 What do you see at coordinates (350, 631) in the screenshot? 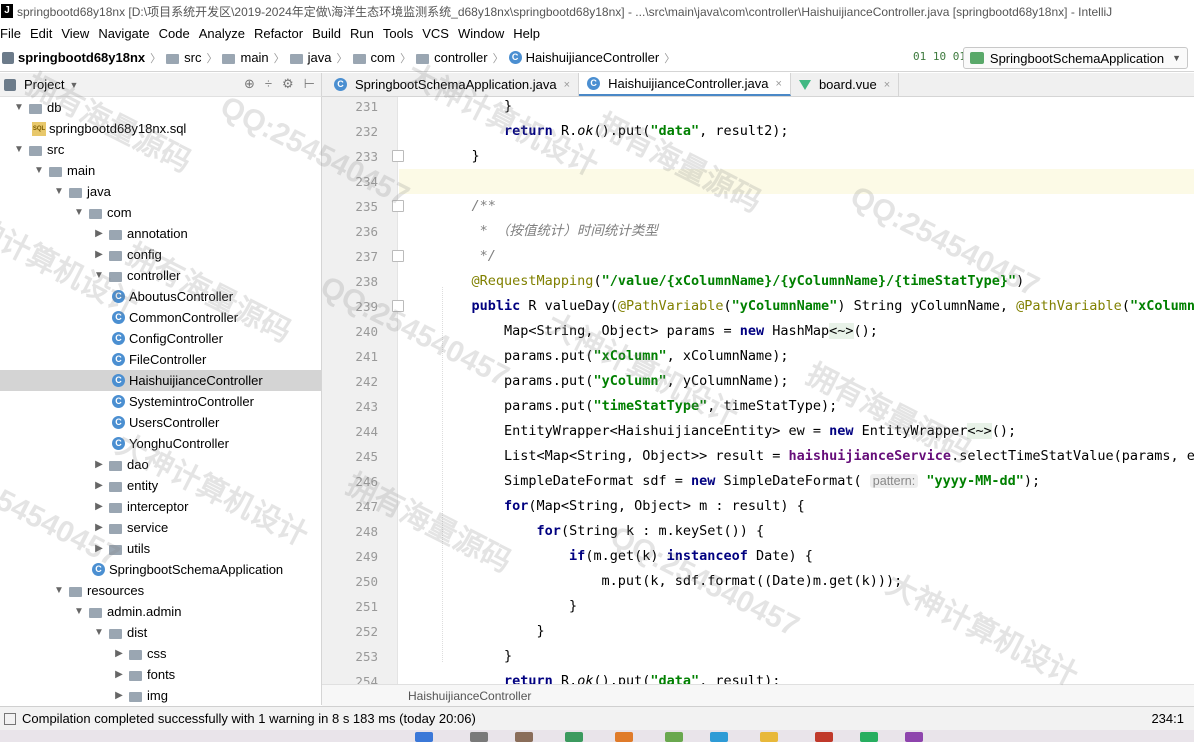
I see `line-number: 252` at bounding box center [350, 631].